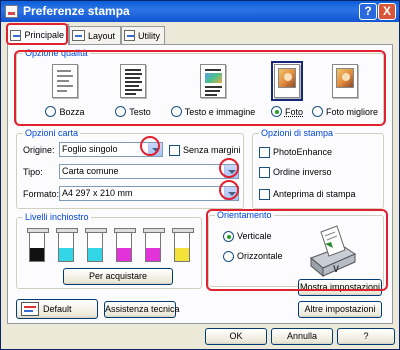 This screenshot has height=350, width=400. Describe the element at coordinates (56, 53) in the screenshot. I see `quality-group-label: Opzione qualità` at that location.